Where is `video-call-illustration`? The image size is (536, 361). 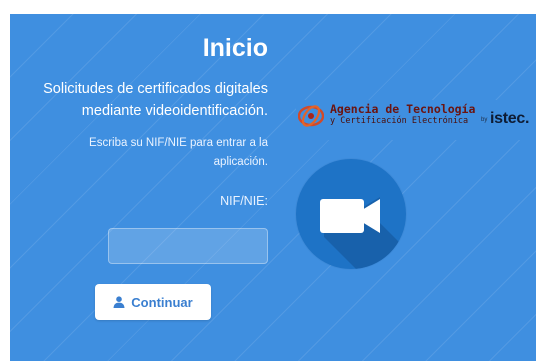
video-call-illustration is located at coordinates (351, 214).